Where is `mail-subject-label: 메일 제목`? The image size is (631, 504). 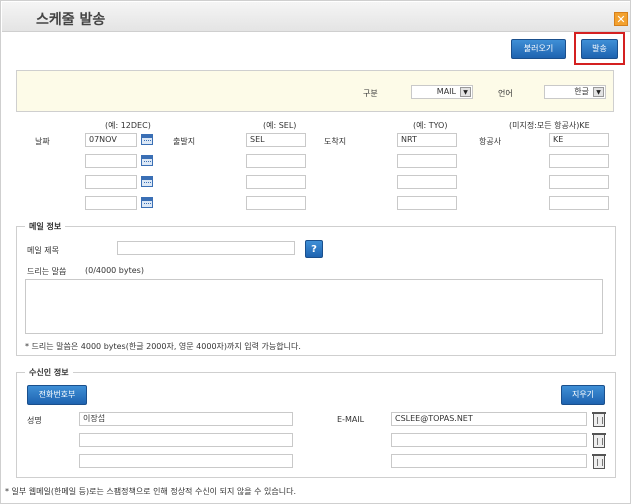 mail-subject-label: 메일 제목 is located at coordinates (43, 250).